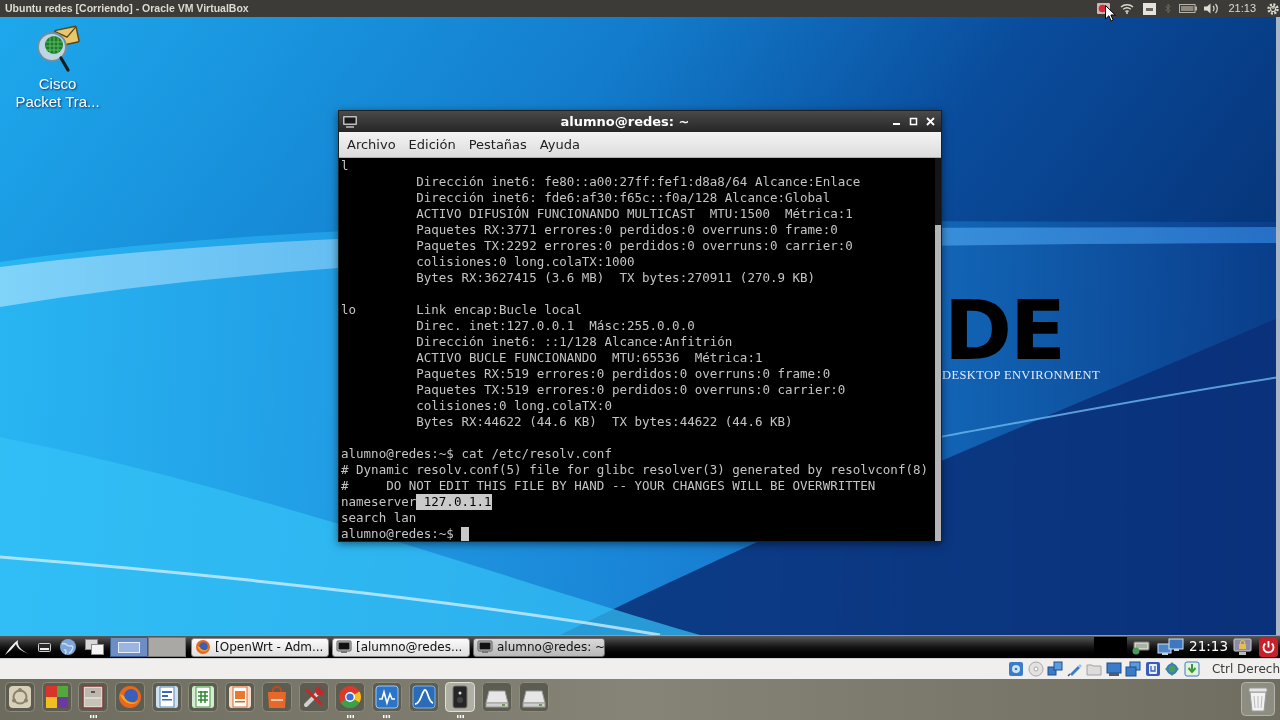 The height and width of the screenshot is (720, 1280). Describe the element at coordinates (1258, 699) in the screenshot. I see `trash-icon` at that location.